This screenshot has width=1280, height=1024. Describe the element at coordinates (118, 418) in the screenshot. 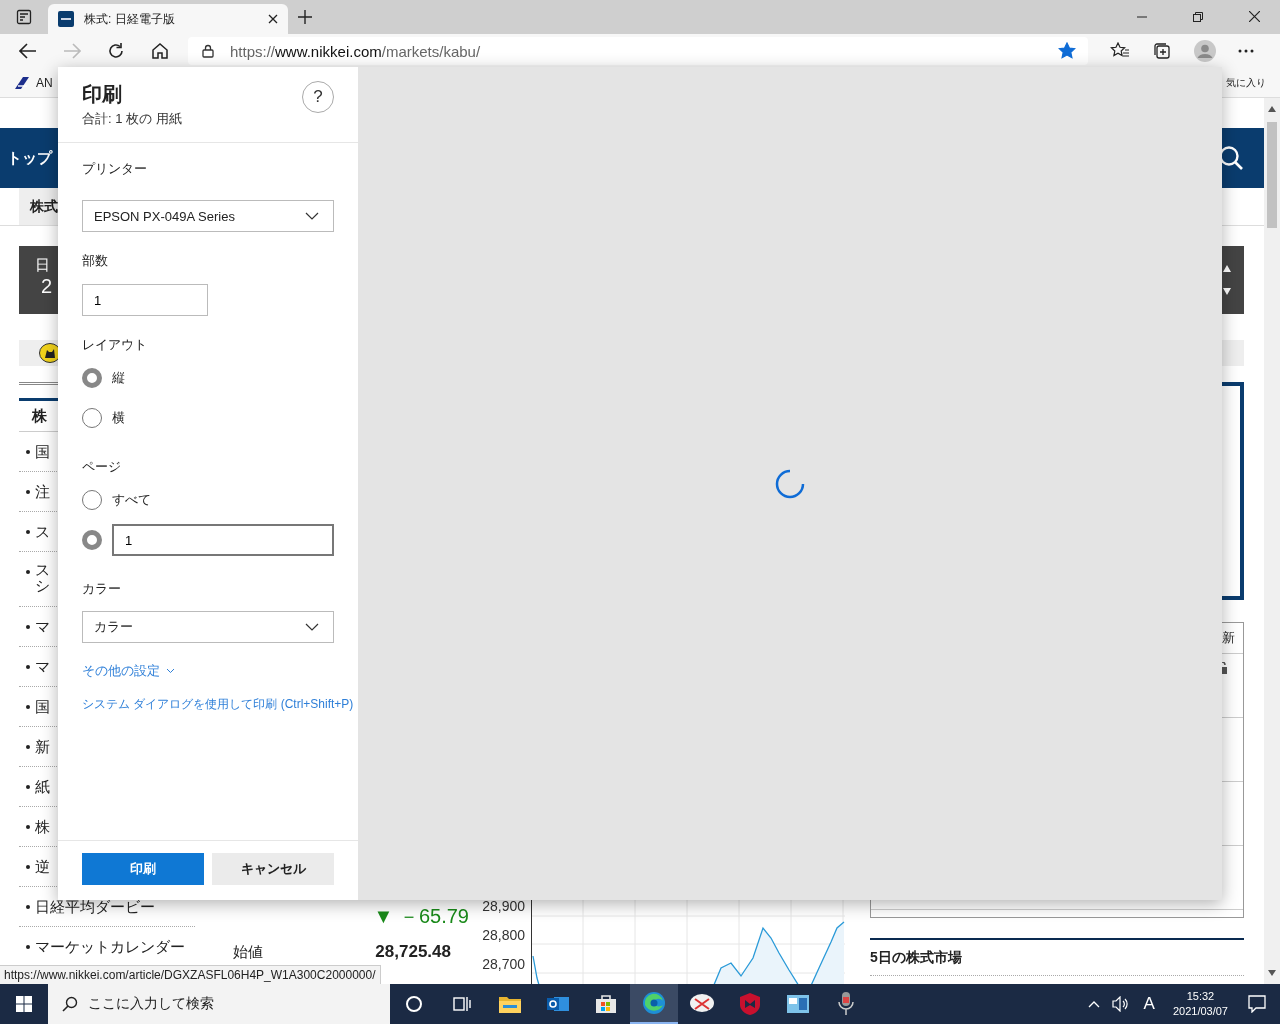

I see `radio-label: 横` at that location.